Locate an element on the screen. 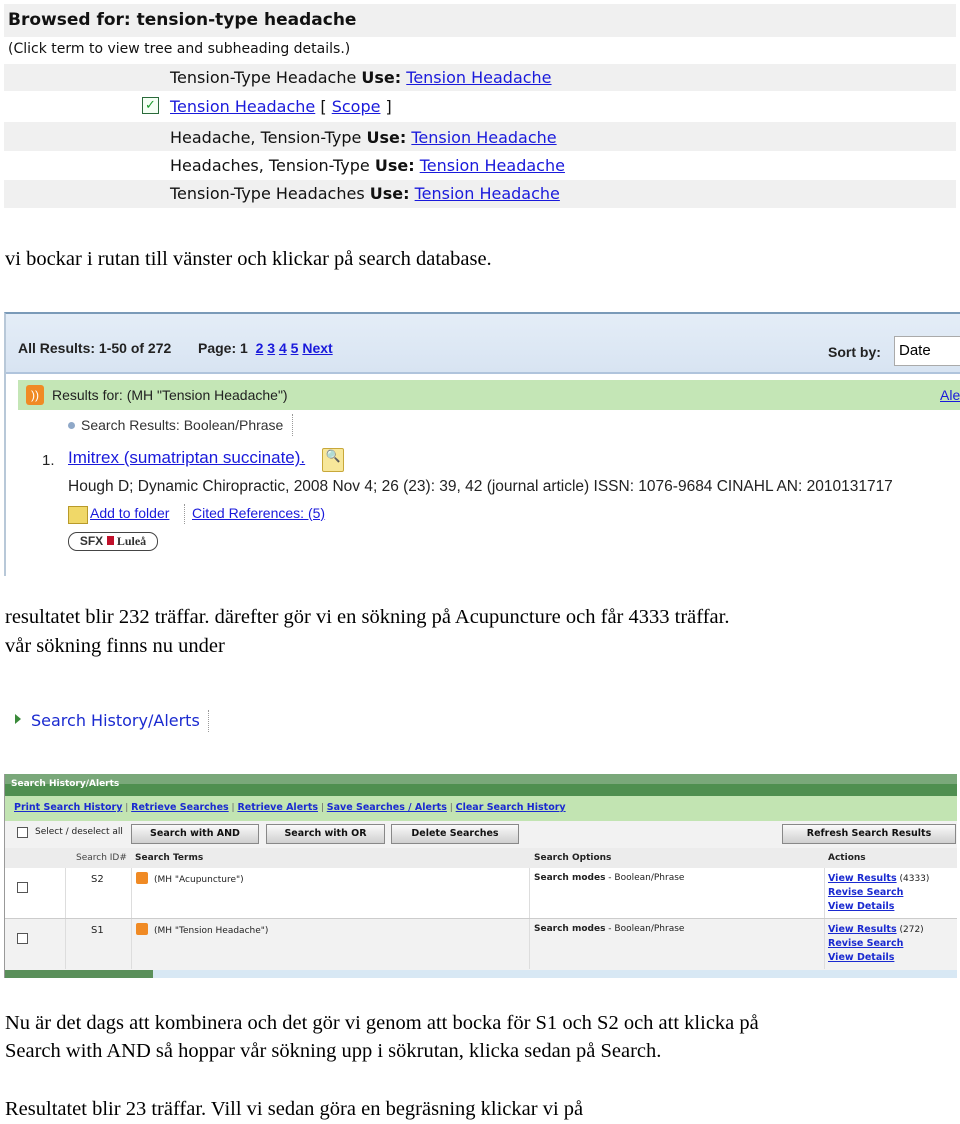 The image size is (960, 1124). search-terms: (MH "Tension Headache") is located at coordinates (211, 931).